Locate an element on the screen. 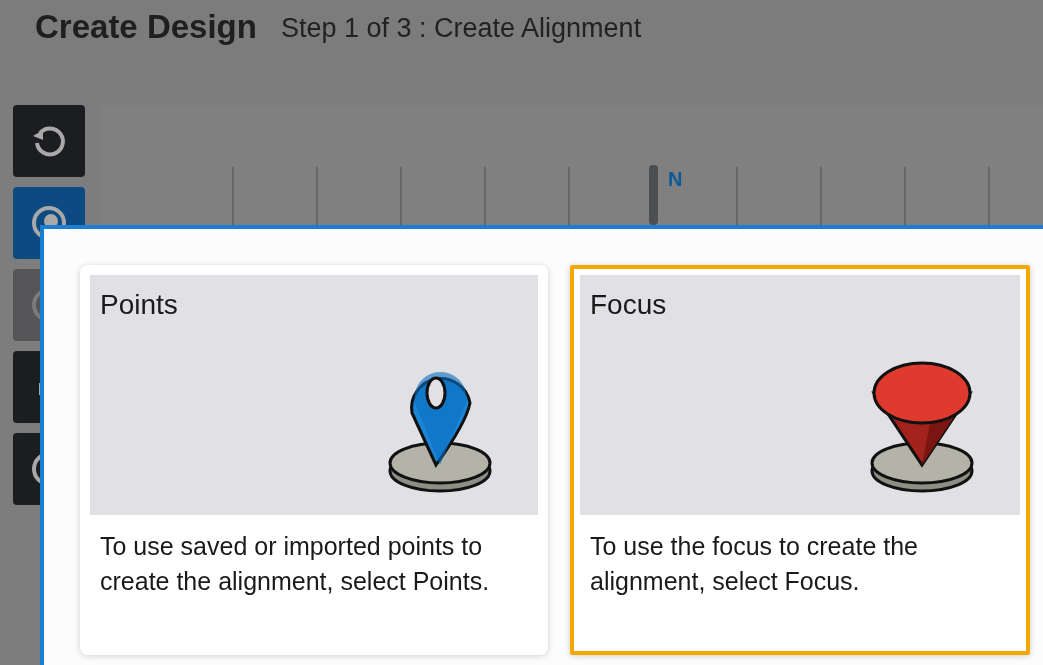  page-title: Create Design is located at coordinates (146, 27).